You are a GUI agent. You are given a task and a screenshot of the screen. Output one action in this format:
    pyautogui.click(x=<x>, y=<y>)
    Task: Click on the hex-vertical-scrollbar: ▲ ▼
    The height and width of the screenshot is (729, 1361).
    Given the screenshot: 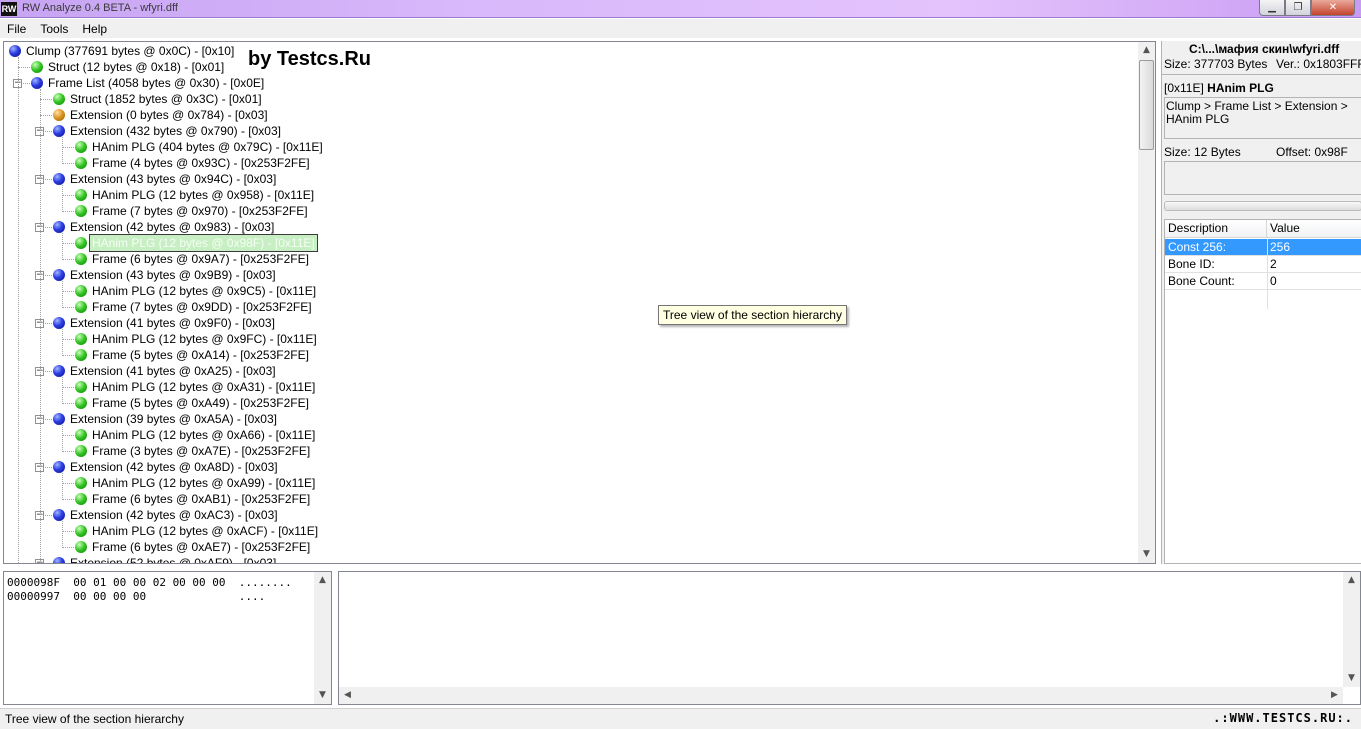 What is the action you would take?
    pyautogui.click(x=322, y=638)
    